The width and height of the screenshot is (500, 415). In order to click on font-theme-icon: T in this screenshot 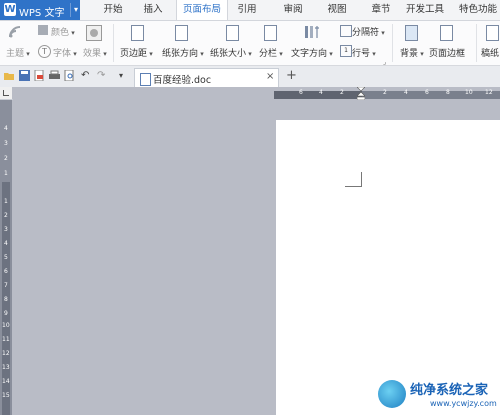, I will do `click(44, 51)`.